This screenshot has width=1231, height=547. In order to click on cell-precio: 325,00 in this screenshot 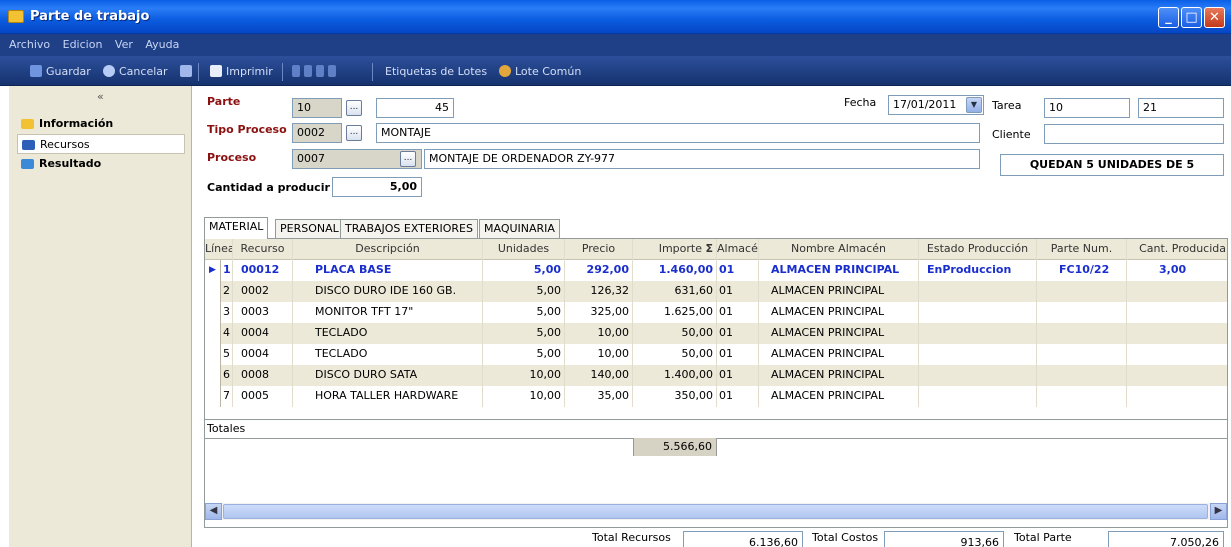, I will do `click(599, 312)`.